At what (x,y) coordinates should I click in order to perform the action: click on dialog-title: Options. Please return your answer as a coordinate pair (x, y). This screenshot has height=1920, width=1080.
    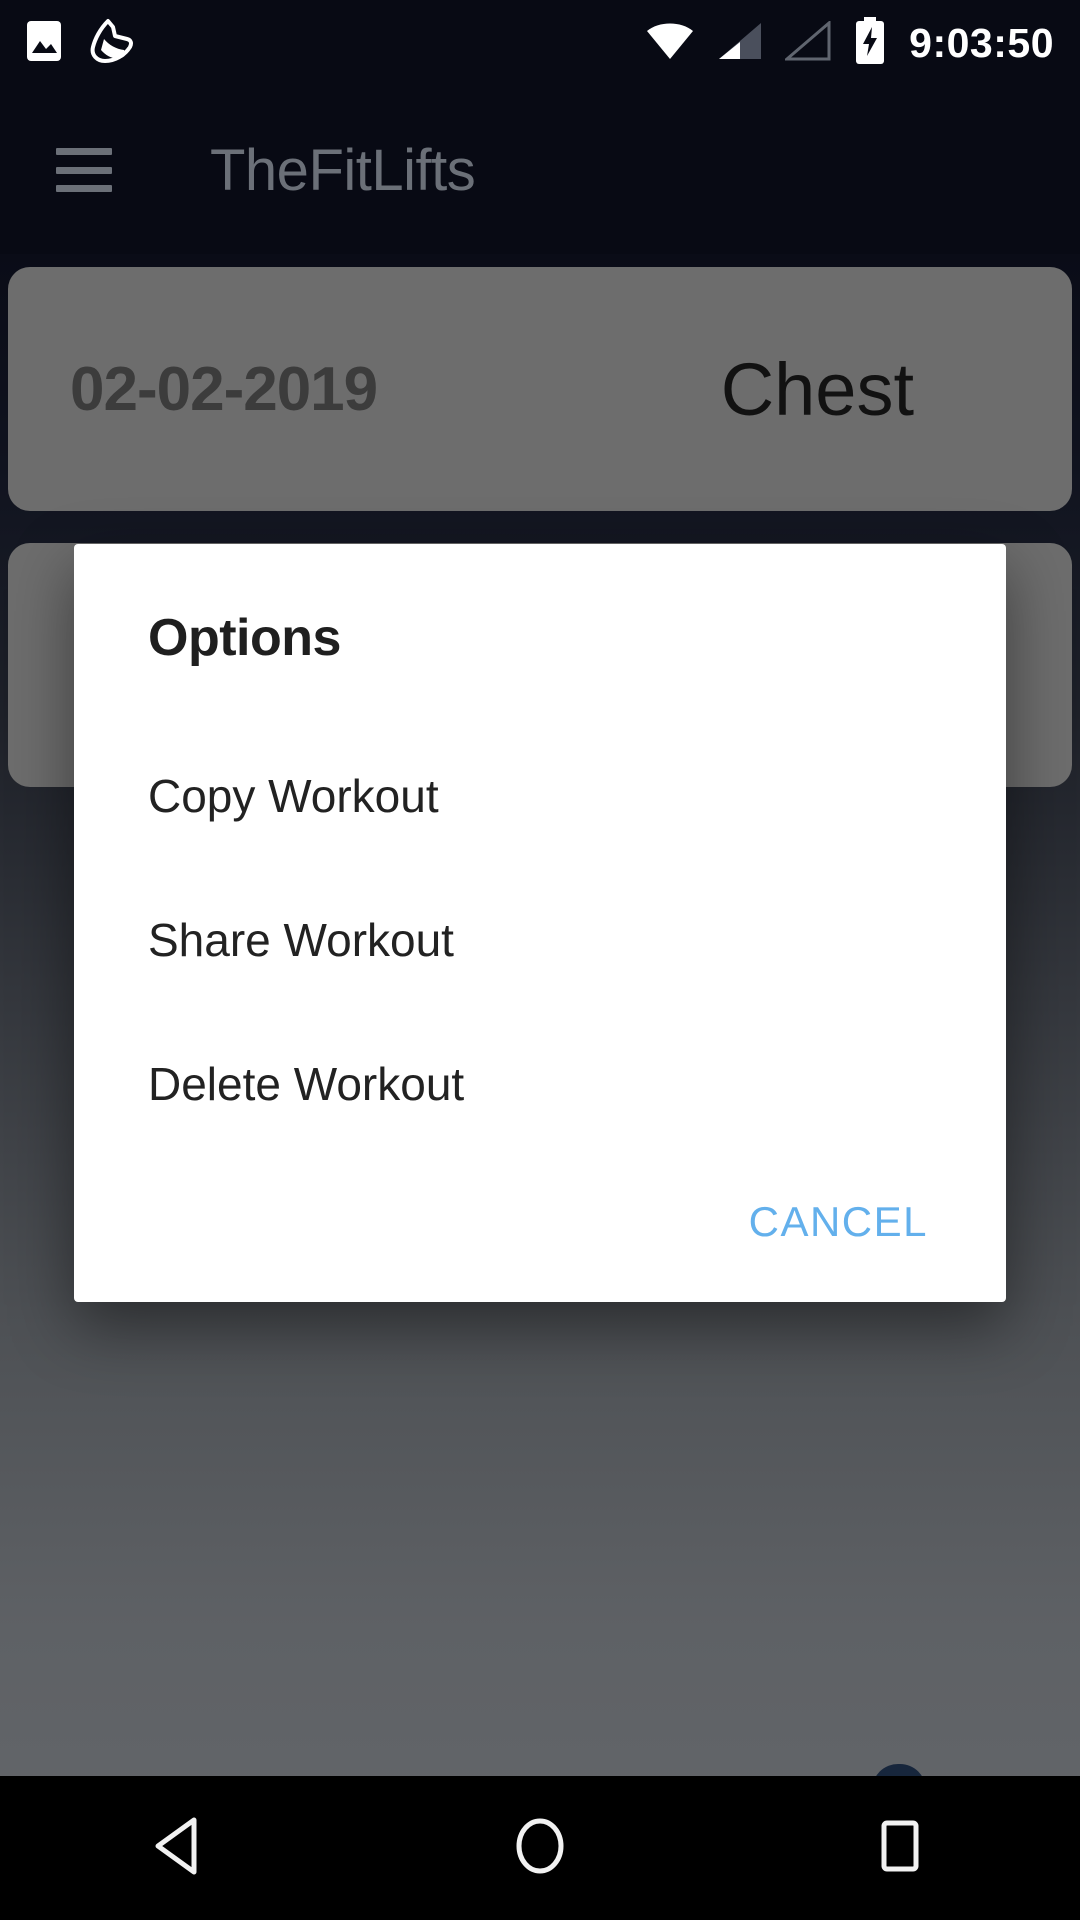
    Looking at the image, I should click on (244, 638).